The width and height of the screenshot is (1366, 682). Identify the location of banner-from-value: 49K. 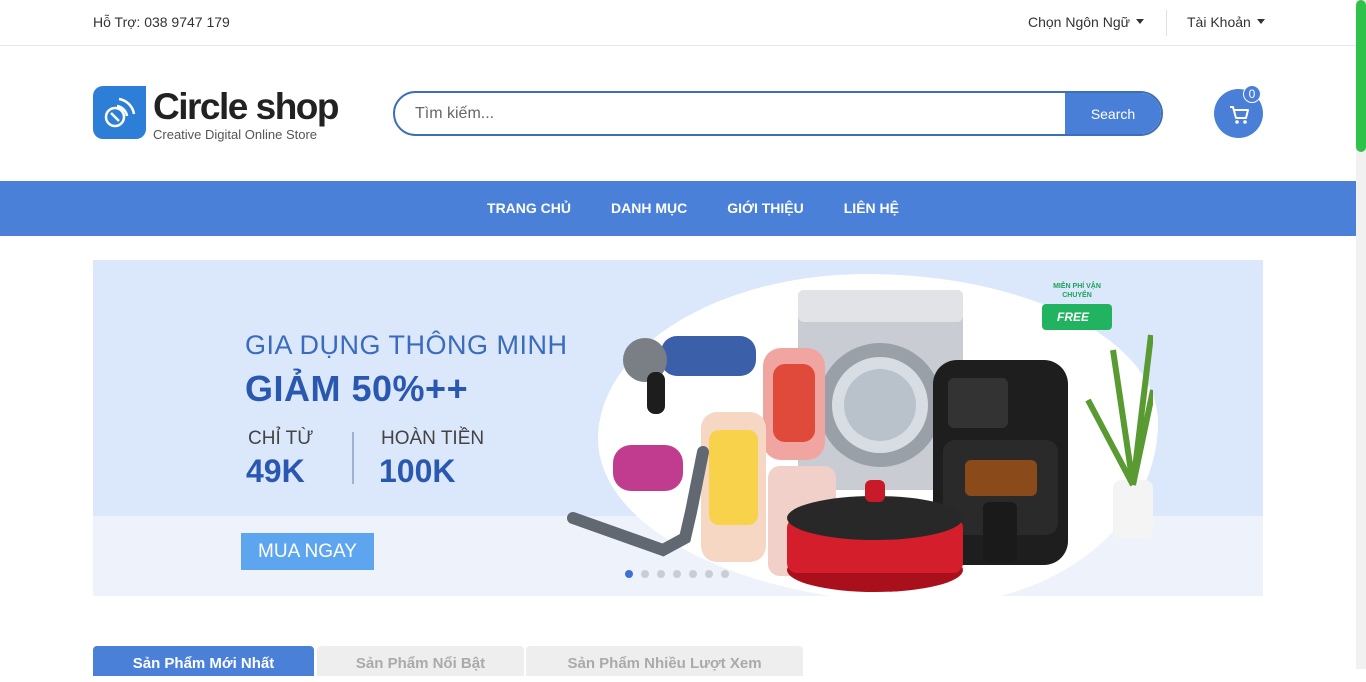
(275, 471).